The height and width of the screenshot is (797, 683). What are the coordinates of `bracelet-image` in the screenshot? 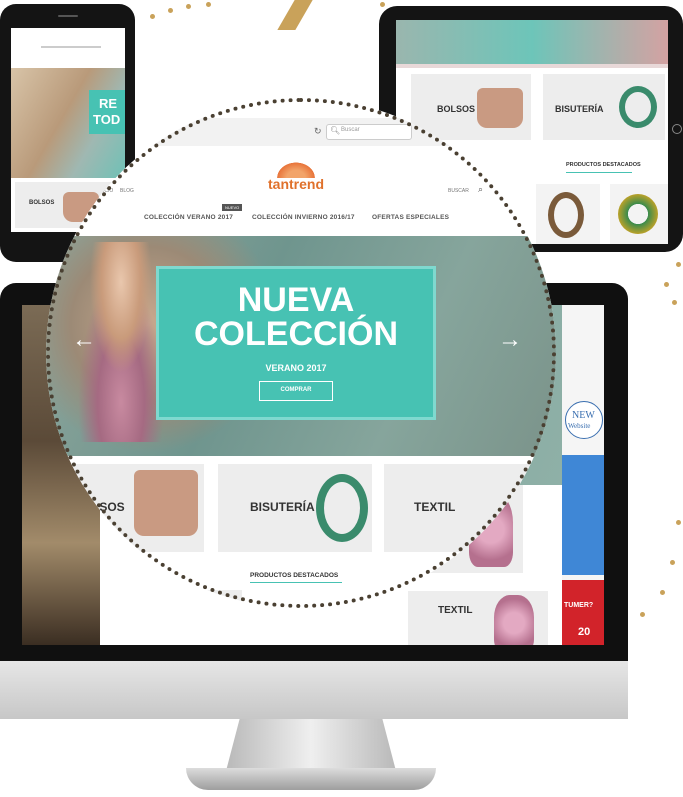 It's located at (638, 214).